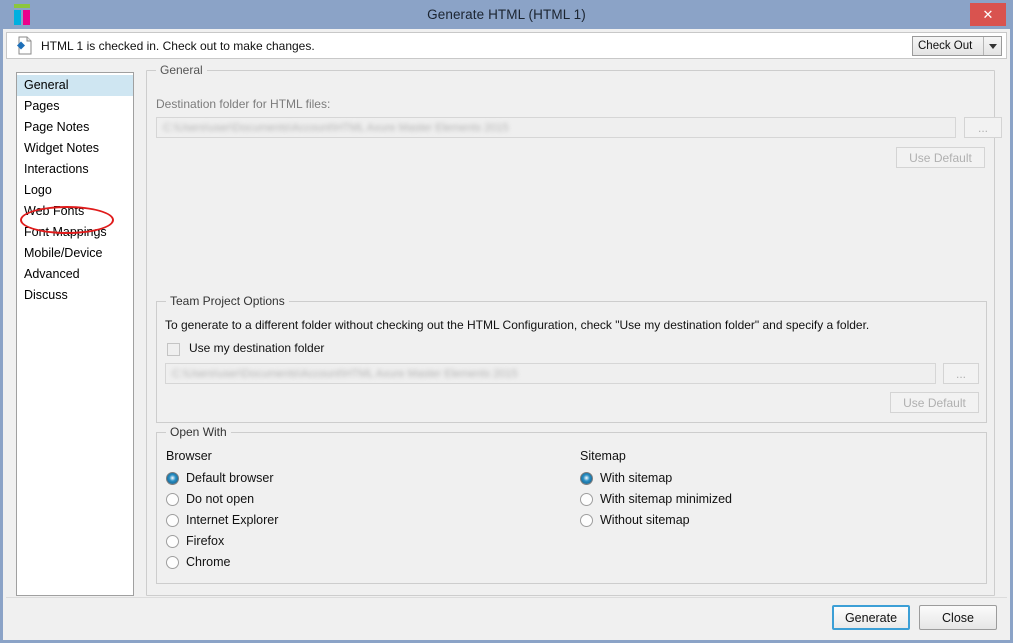  Describe the element at coordinates (243, 104) in the screenshot. I see `destination-folder-label: Destination folder for HTML files:` at that location.